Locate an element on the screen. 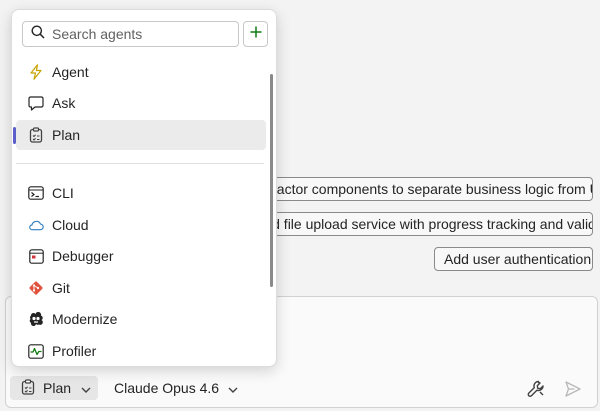 Image resolution: width=600 pixels, height=411 pixels. model-selector-button: Claude Opus 4.6 is located at coordinates (176, 388).